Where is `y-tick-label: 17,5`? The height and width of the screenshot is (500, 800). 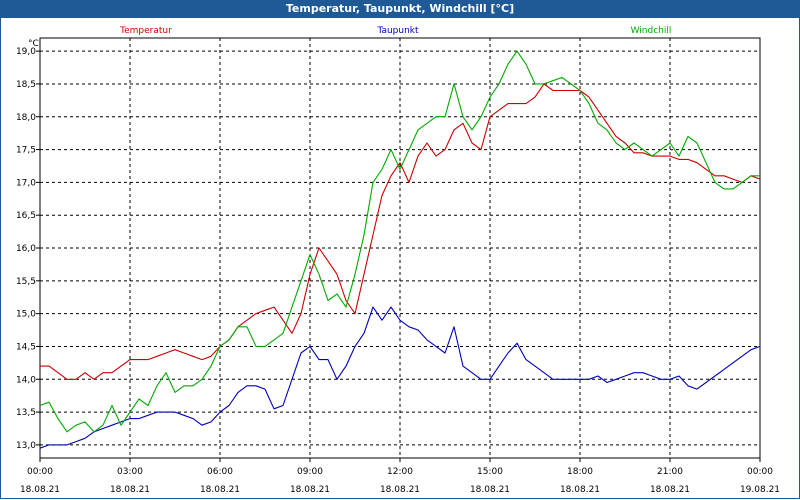
y-tick-label: 17,5 is located at coordinates (26, 151).